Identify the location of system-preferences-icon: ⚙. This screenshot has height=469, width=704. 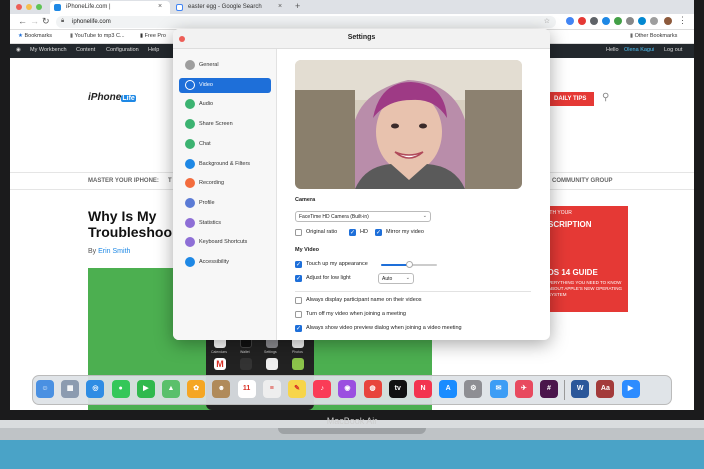
(473, 389).